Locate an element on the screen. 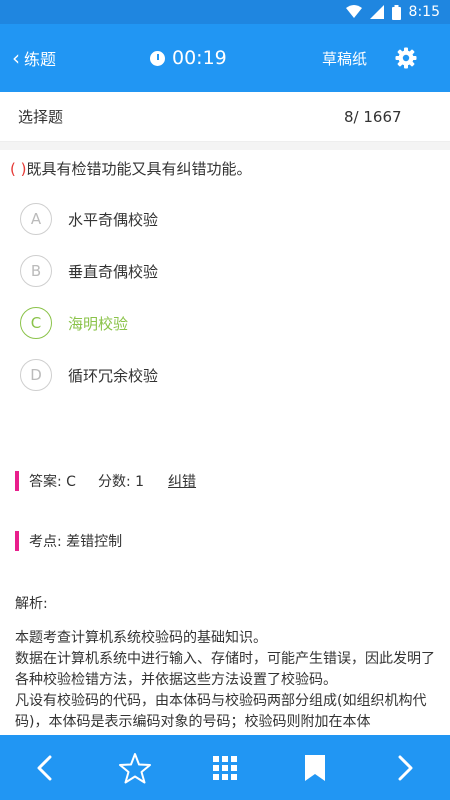 This screenshot has width=450, height=800. option-c: C 海明校验 is located at coordinates (74, 323).